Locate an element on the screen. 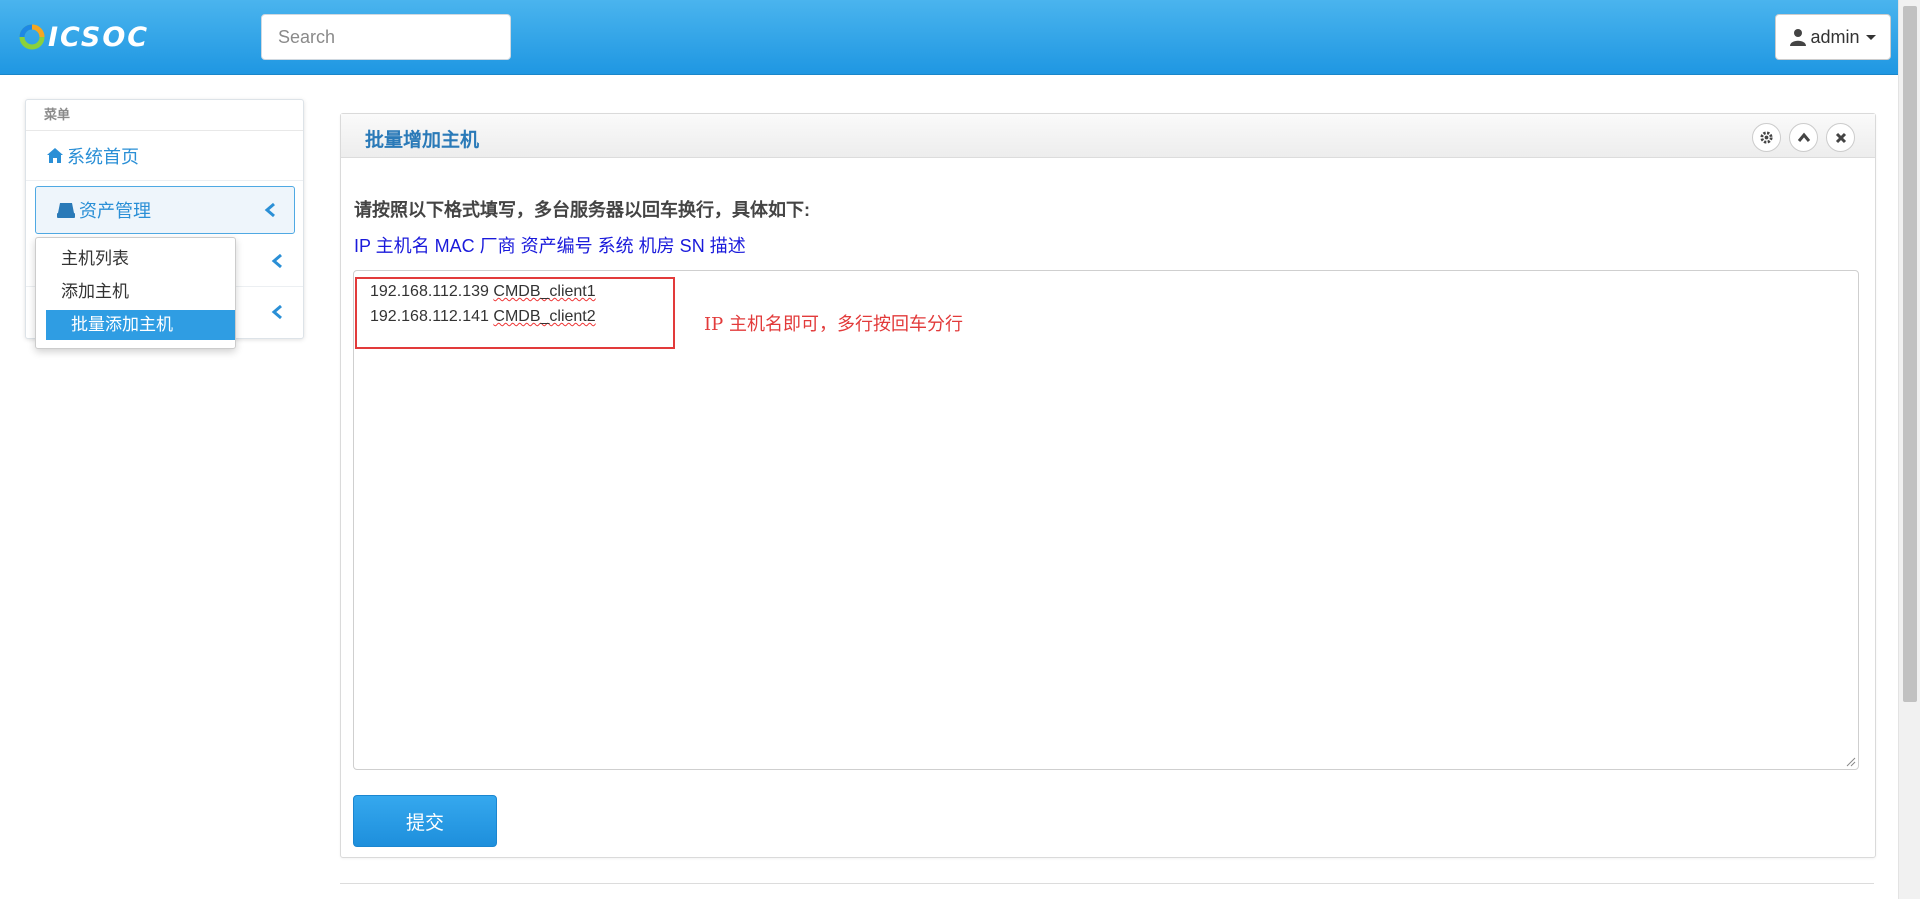 This screenshot has height=899, width=1920. close-button is located at coordinates (1840, 137).